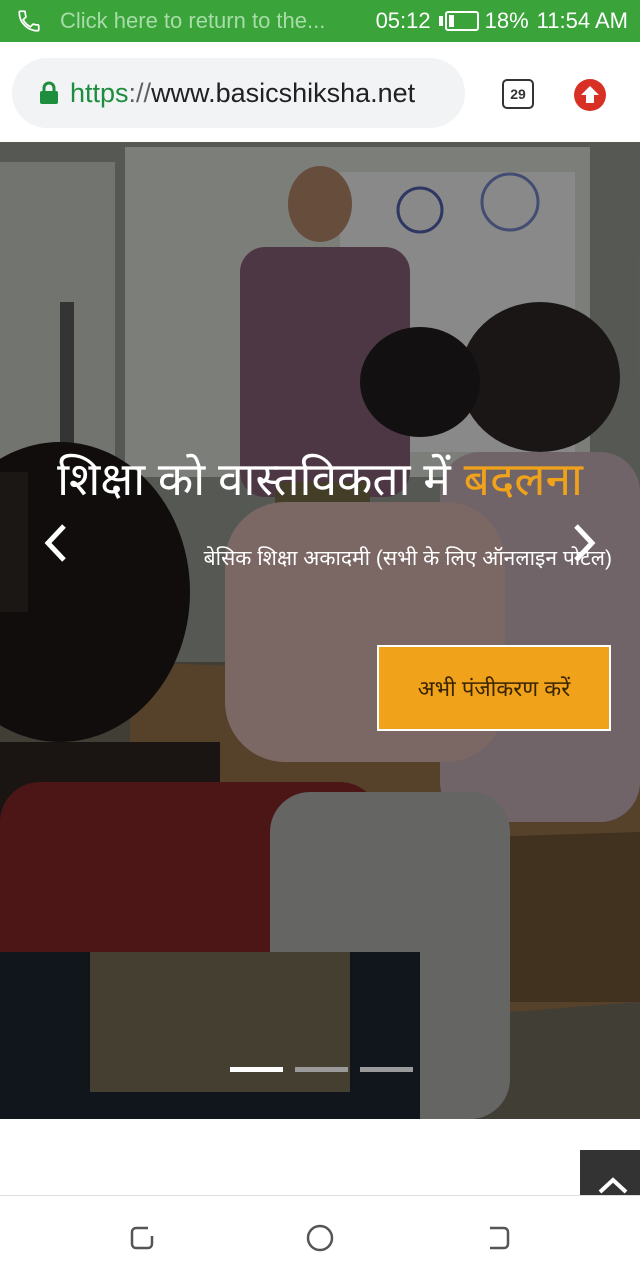  Describe the element at coordinates (29, 21) in the screenshot. I see `phone-icon` at that location.